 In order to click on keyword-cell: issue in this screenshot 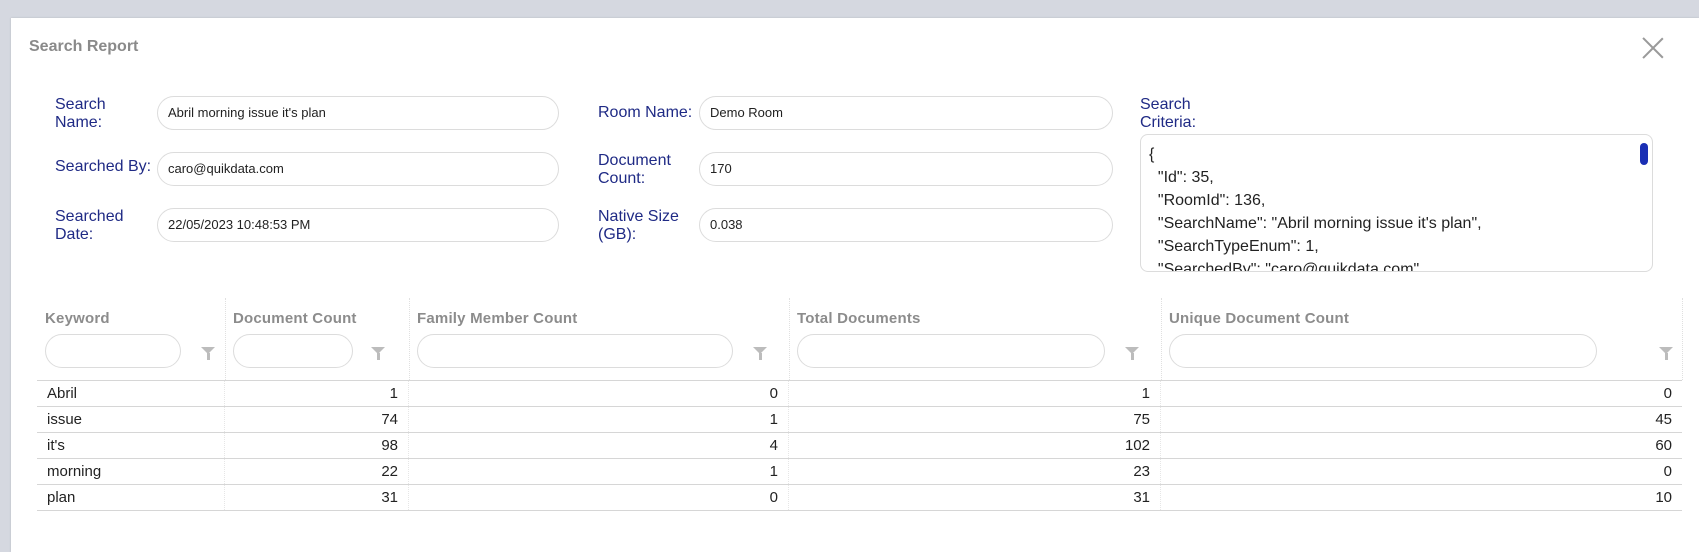, I will do `click(131, 419)`.